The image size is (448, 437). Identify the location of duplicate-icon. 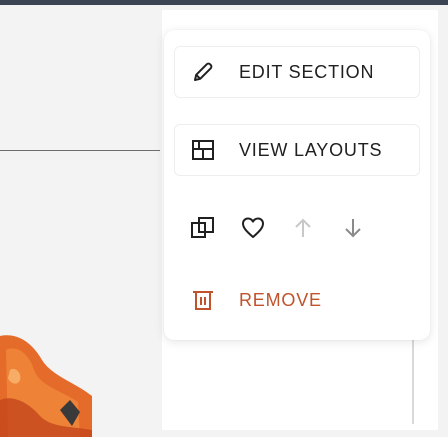
(203, 228).